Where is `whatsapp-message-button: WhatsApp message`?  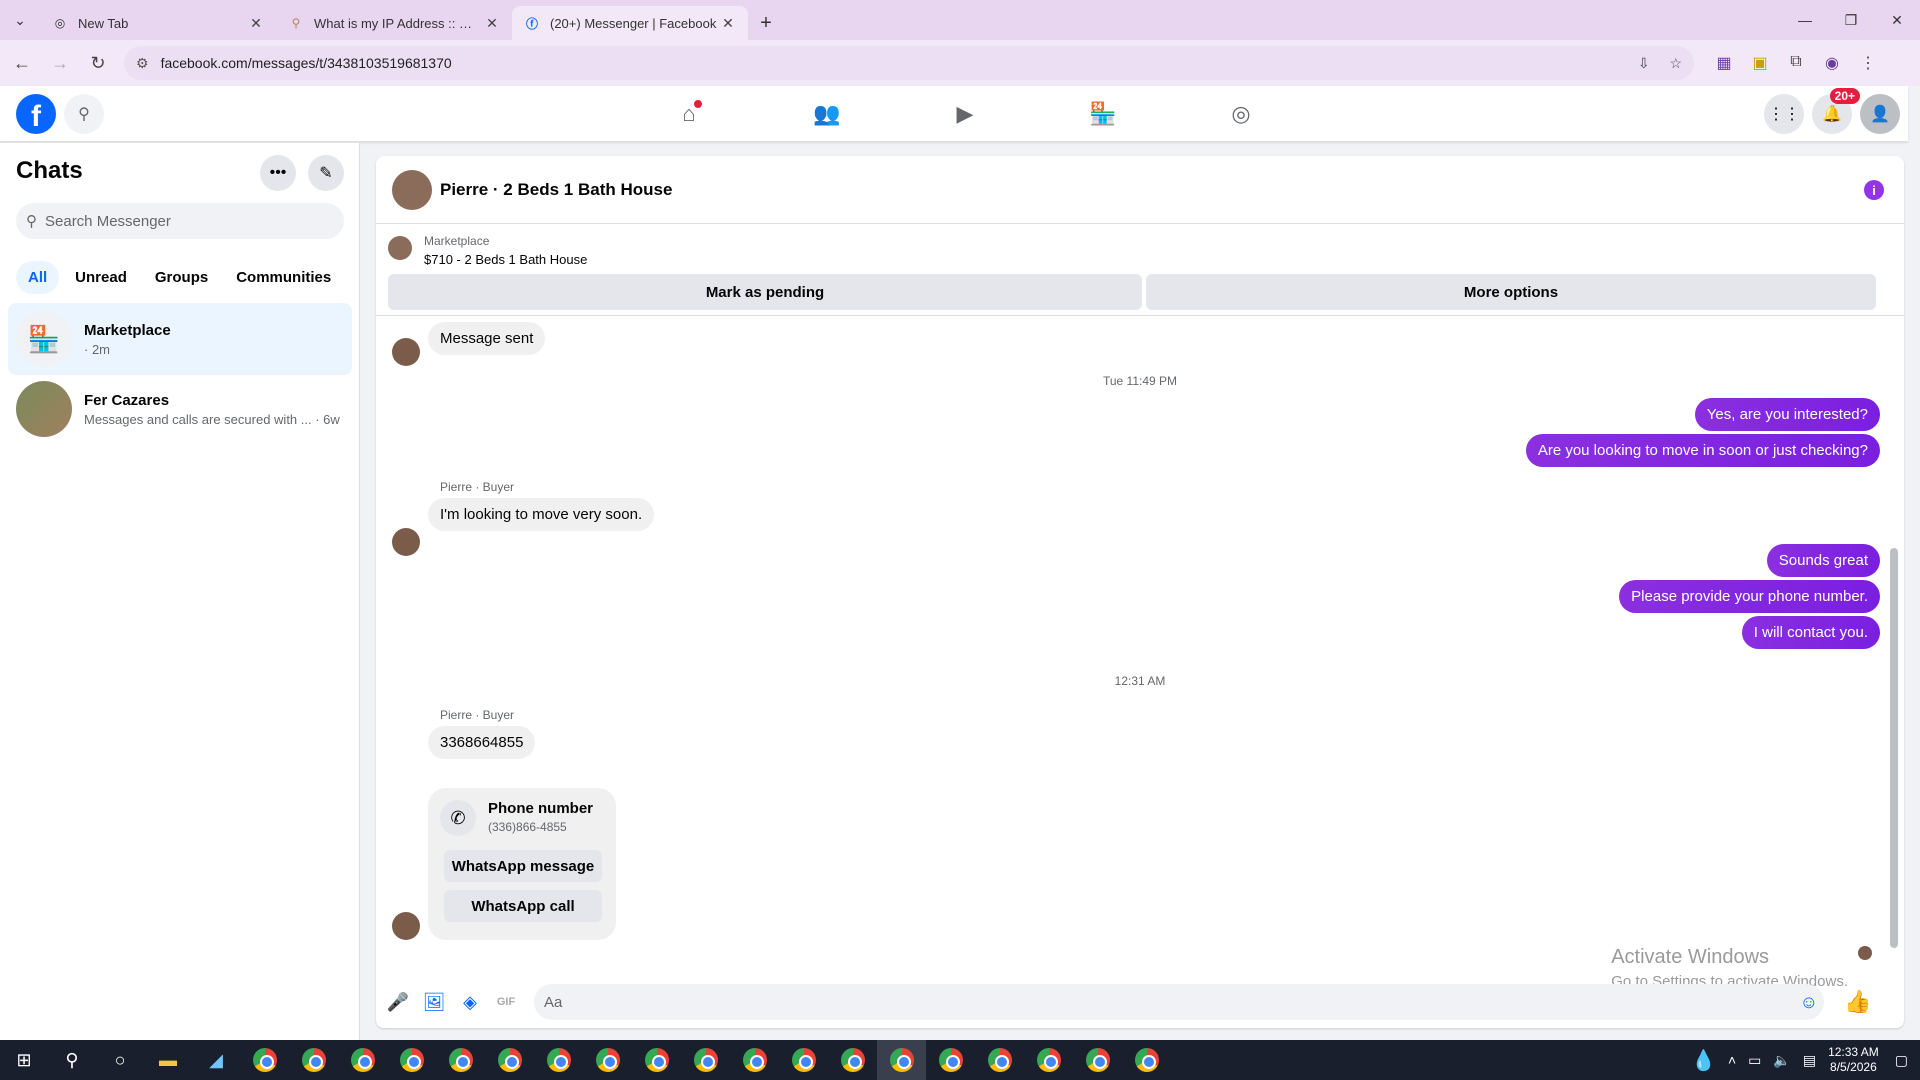
whatsapp-message-button: WhatsApp message is located at coordinates (523, 866).